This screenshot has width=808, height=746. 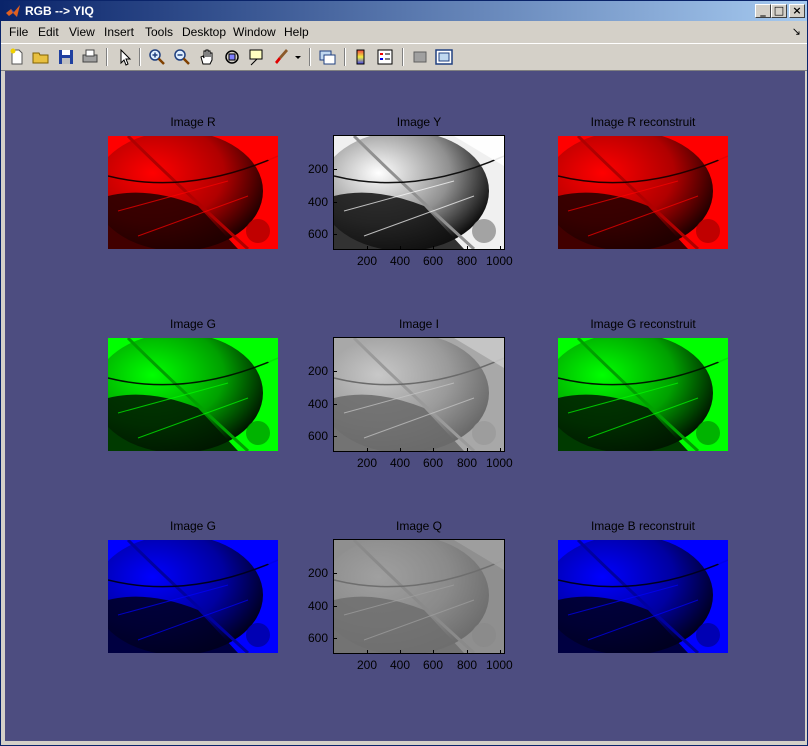 What do you see at coordinates (193, 122) in the screenshot?
I see `axes-title: Image R` at bounding box center [193, 122].